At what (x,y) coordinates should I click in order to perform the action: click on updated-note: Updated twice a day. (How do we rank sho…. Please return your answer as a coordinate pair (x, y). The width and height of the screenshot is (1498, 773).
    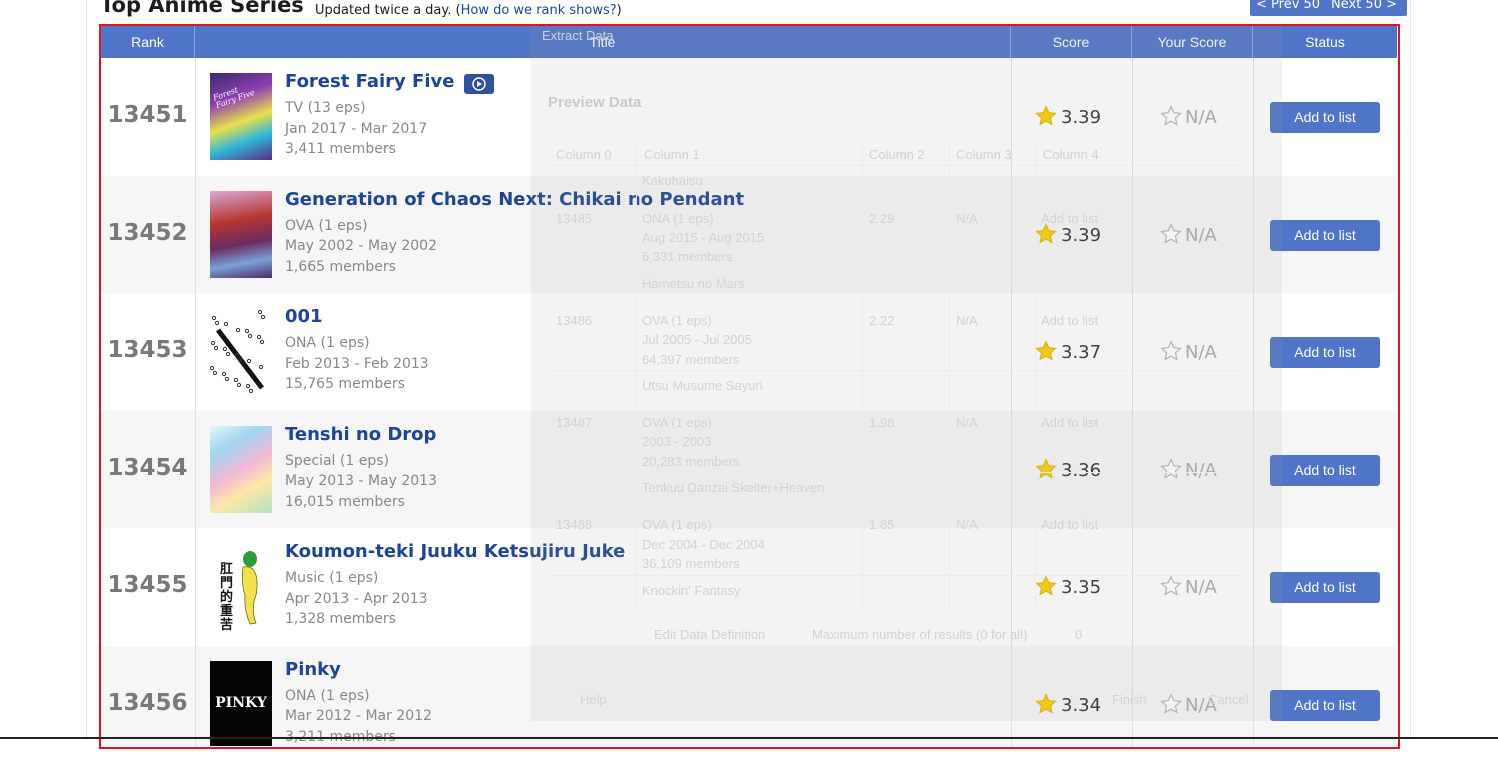
    Looking at the image, I should click on (468, 10).